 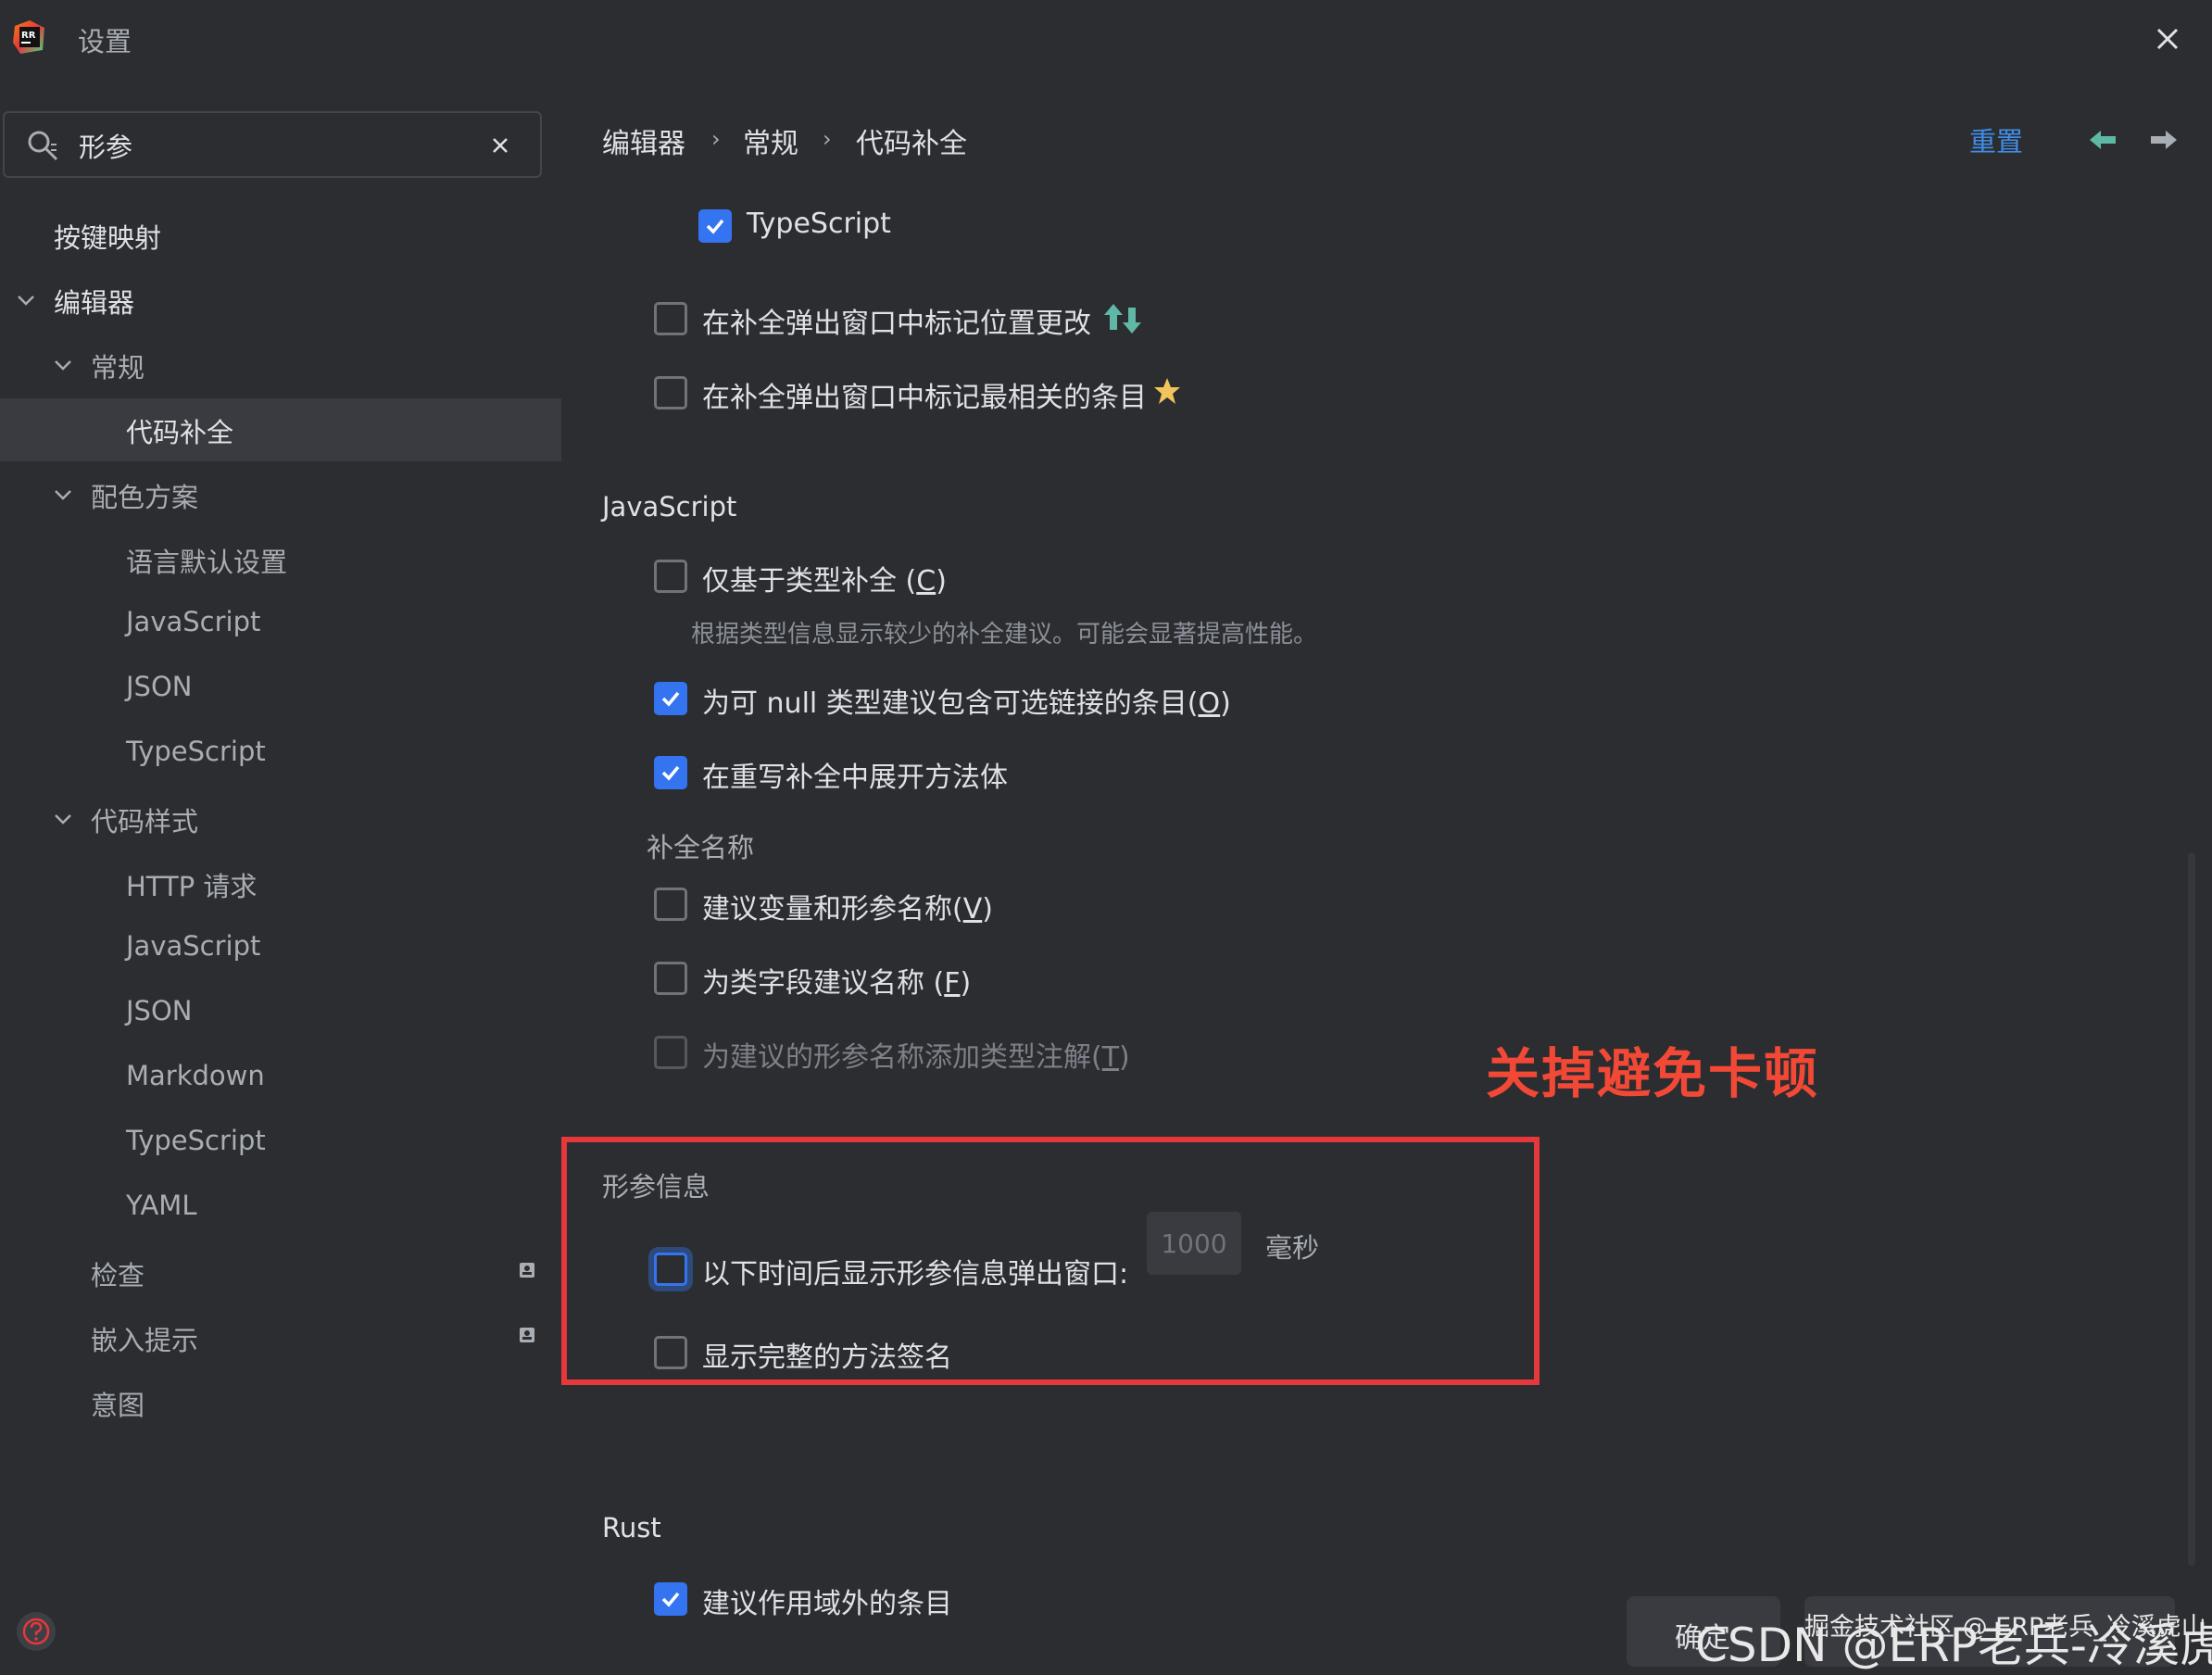 I want to click on checkbox-label: 在重写补全中展开方法体, so click(x=855, y=778).